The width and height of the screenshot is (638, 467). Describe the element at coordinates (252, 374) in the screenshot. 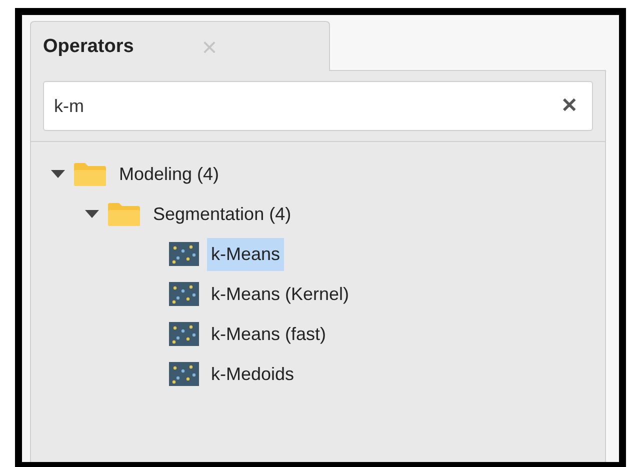

I see `tree-item: k-Medoids` at that location.